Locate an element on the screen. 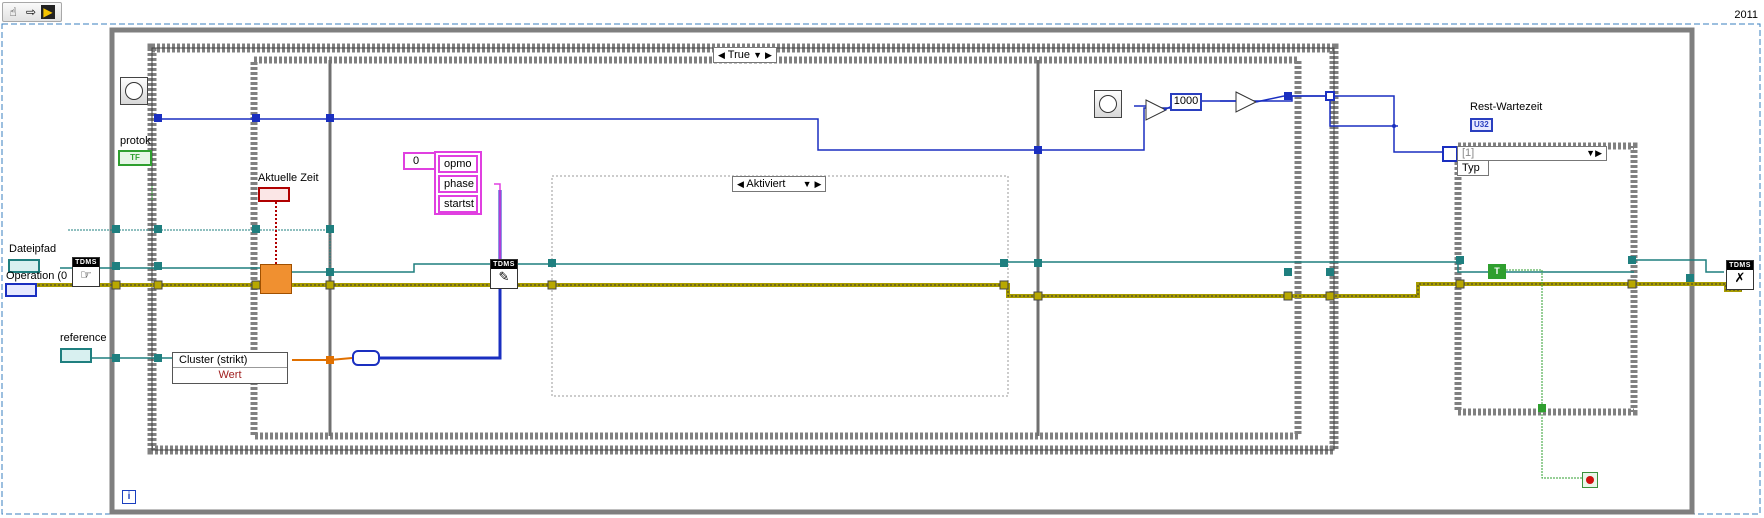  string-array-constant: opmo phase startst is located at coordinates (458, 183).